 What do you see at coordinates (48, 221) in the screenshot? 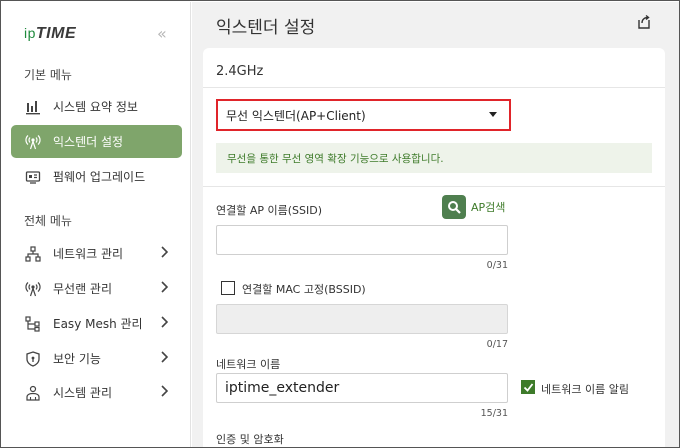
I see `all-menu-title: 전체 메뉴` at bounding box center [48, 221].